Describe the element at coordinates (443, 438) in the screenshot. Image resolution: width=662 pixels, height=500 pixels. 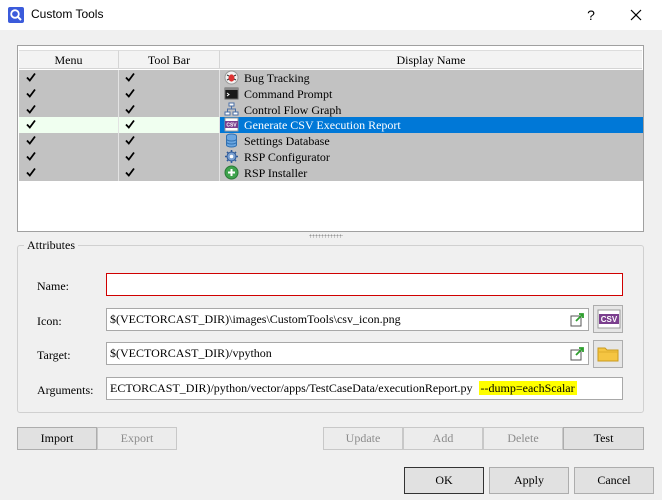
I see `add-button: Add` at that location.